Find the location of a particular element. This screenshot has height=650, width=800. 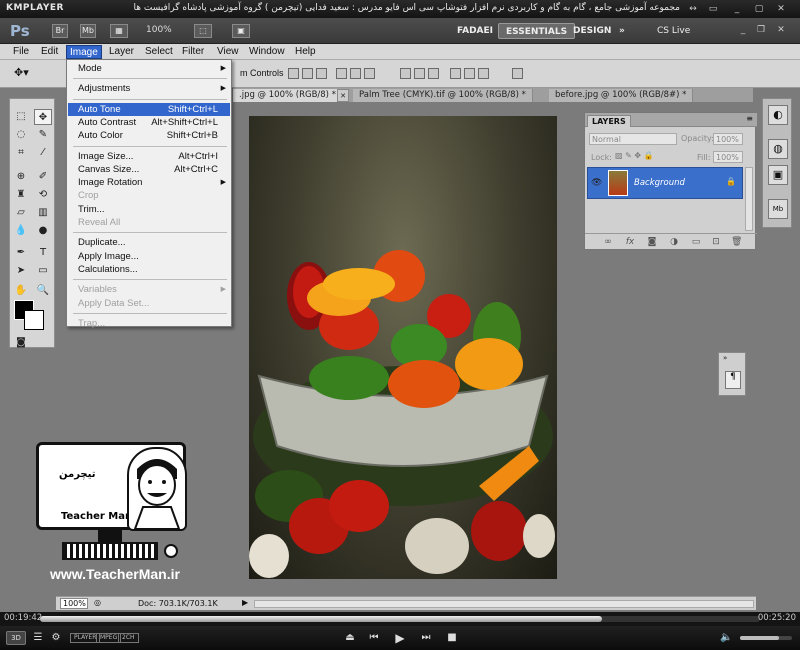

player-close-button: ✕ is located at coordinates (781, 9).